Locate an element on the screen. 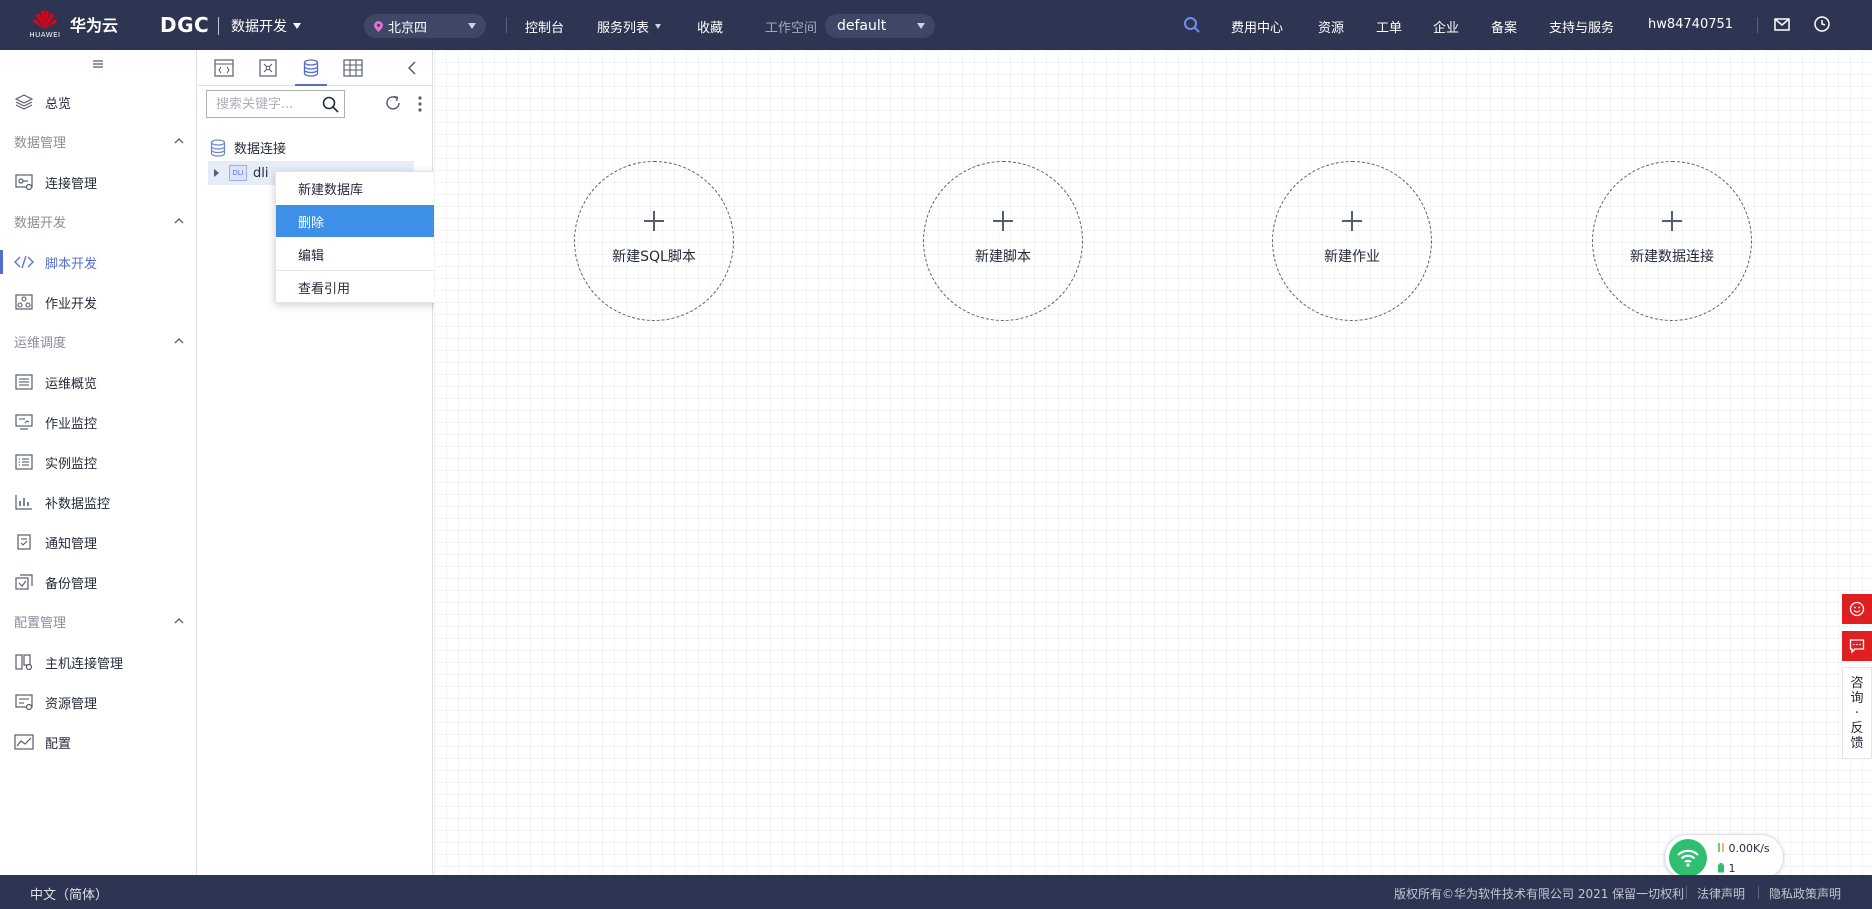 This screenshot has height=909, width=1872. sidebar-item-host-connection-management: 主机连接管理 is located at coordinates (98, 662).